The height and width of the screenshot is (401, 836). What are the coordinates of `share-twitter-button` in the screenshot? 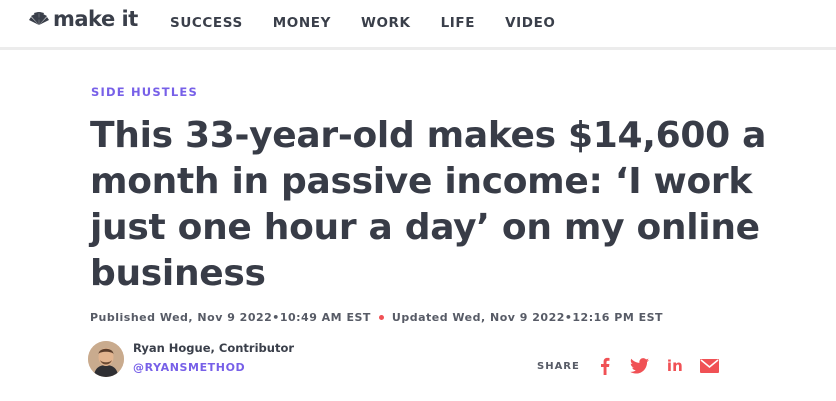 It's located at (640, 366).